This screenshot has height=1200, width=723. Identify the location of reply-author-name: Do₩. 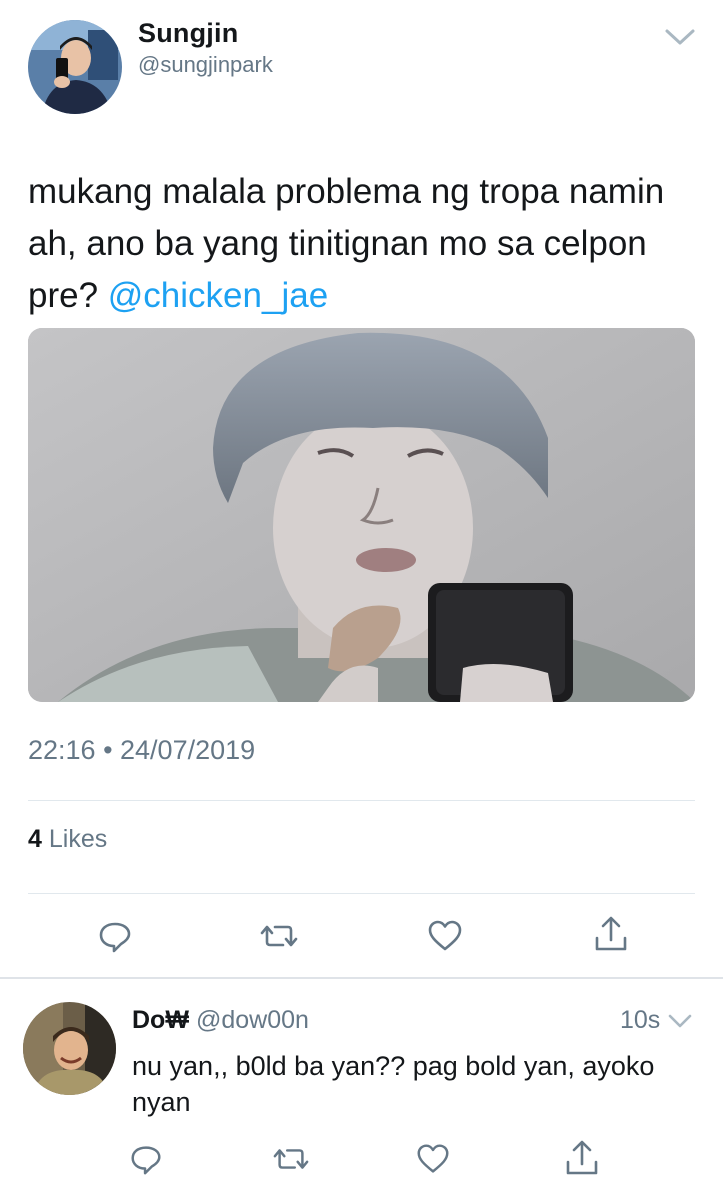
(160, 1020).